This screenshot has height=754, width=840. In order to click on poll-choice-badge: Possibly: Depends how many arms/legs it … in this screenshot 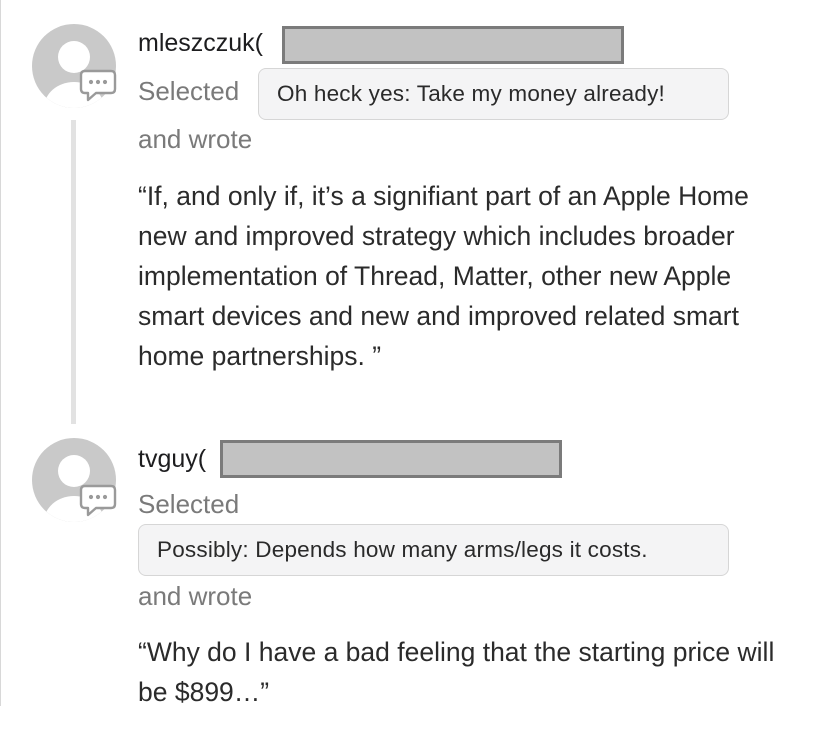, I will do `click(433, 550)`.